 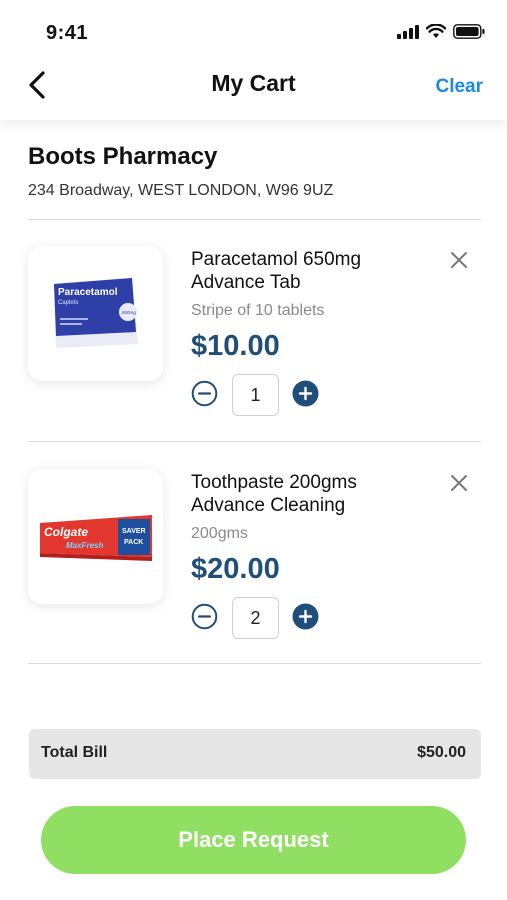 I want to click on package-sub: MaxFresh, so click(x=84, y=545).